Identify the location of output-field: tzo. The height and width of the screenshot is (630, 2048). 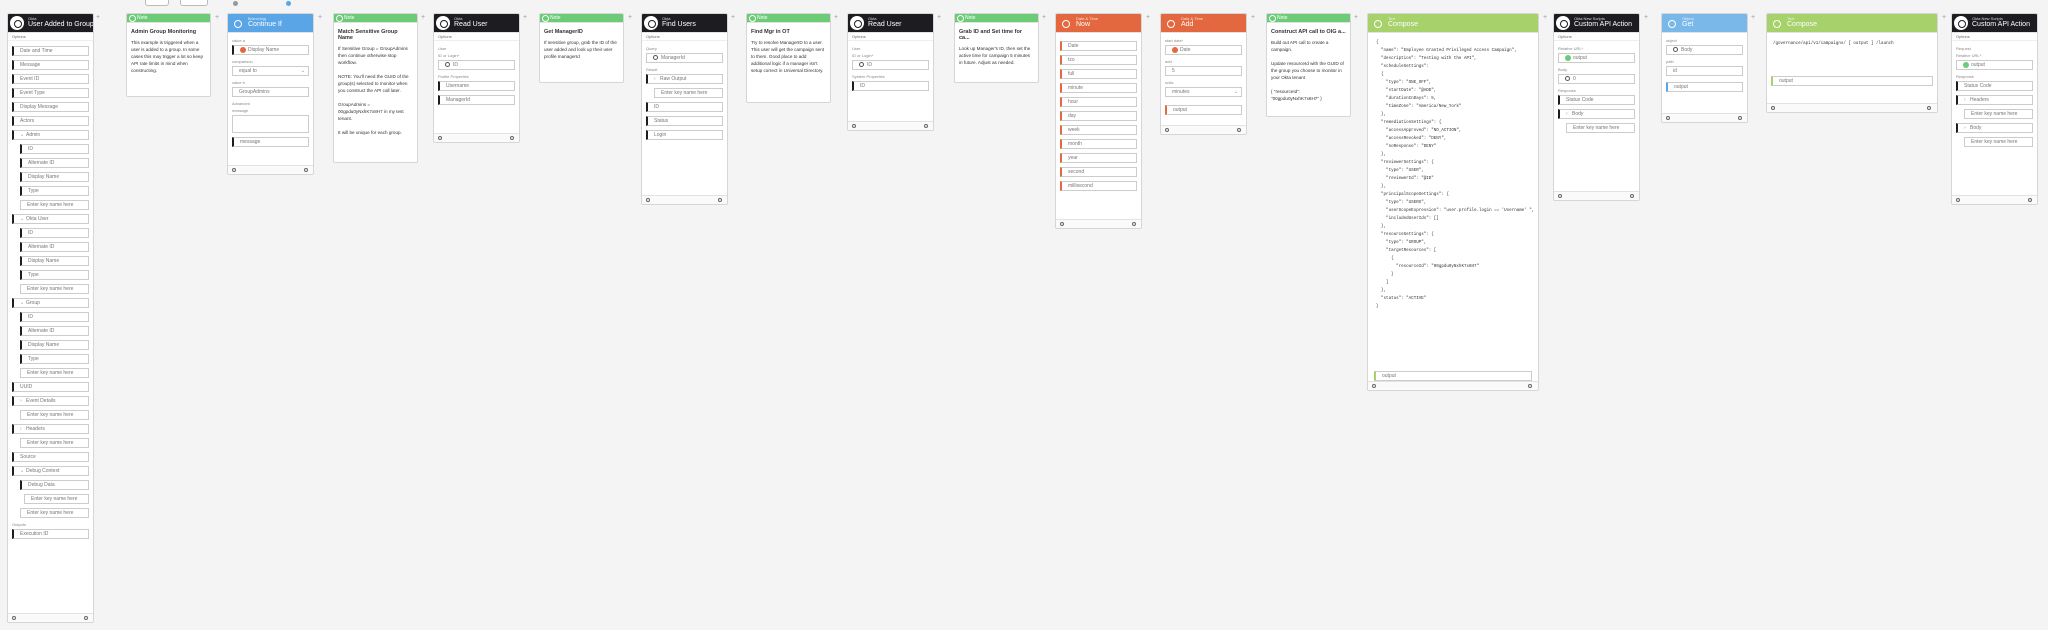
(1098, 60).